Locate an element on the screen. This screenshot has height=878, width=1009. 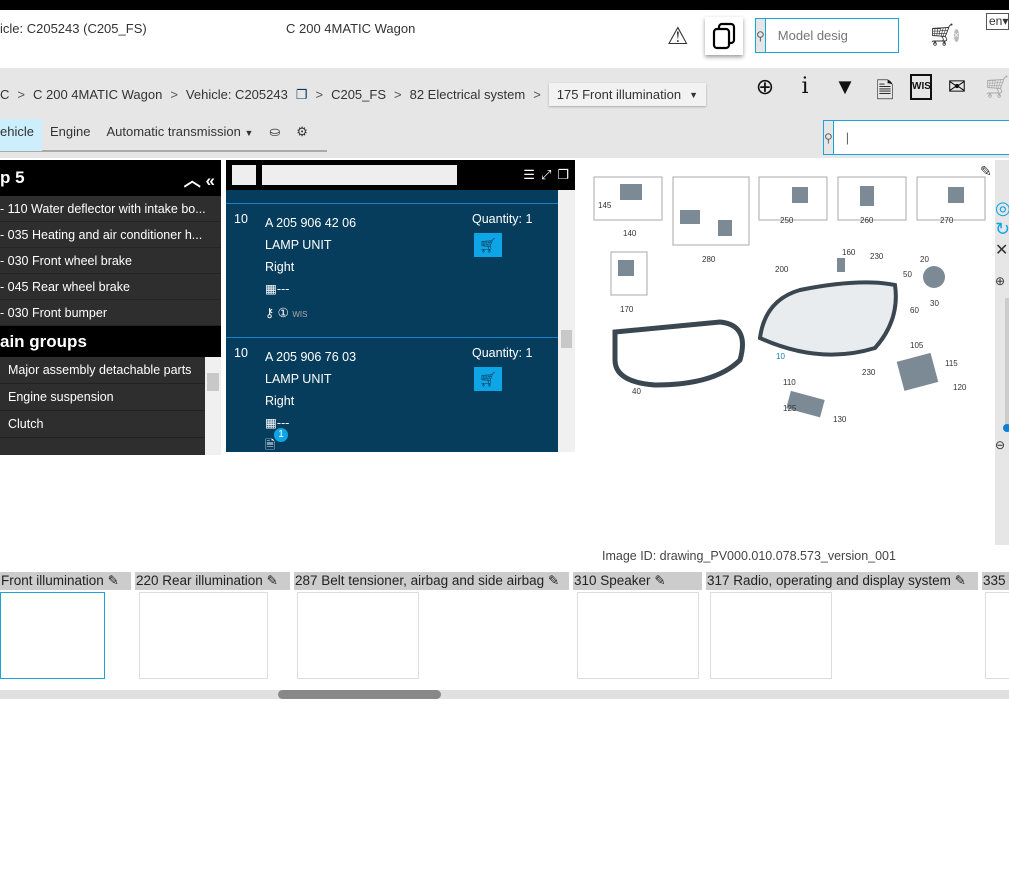
zoom-slider is located at coordinates (1006, 365).